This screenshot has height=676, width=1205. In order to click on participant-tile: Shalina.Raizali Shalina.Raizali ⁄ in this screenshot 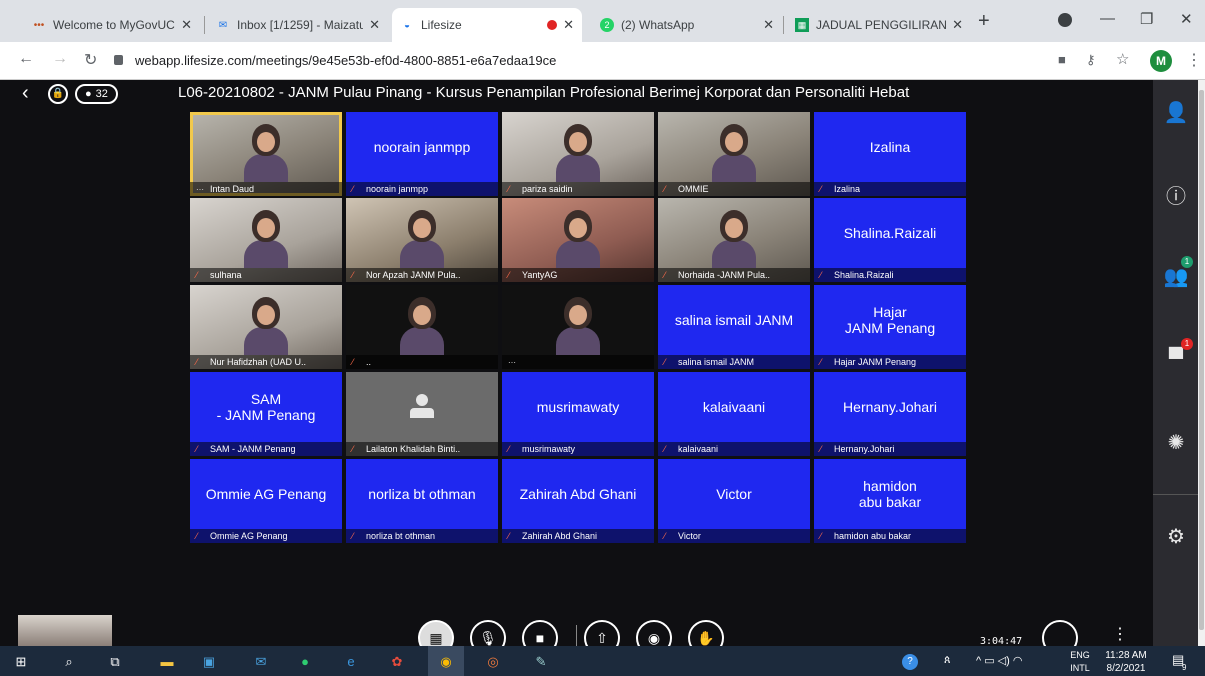, I will do `click(890, 240)`.